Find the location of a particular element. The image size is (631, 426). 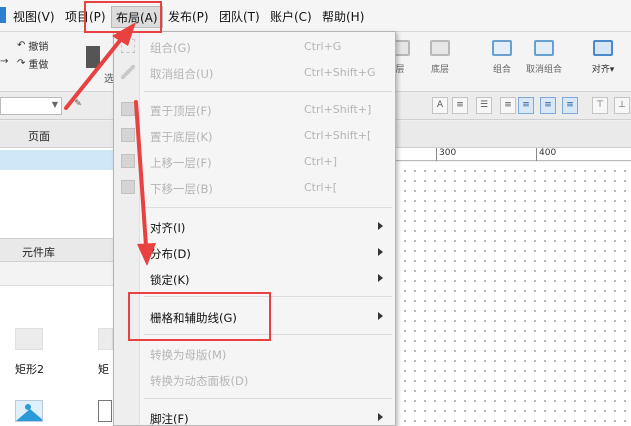

menu-account: 账户(C) is located at coordinates (291, 16).